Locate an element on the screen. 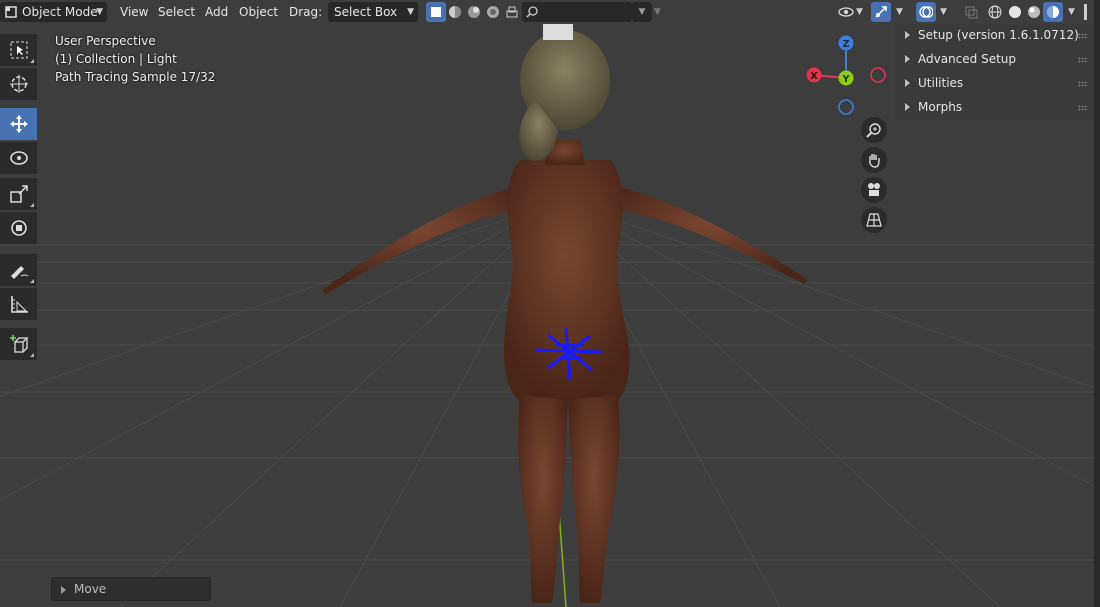 This screenshot has width=1100, height=607. annotate-icon is located at coordinates (19, 272).